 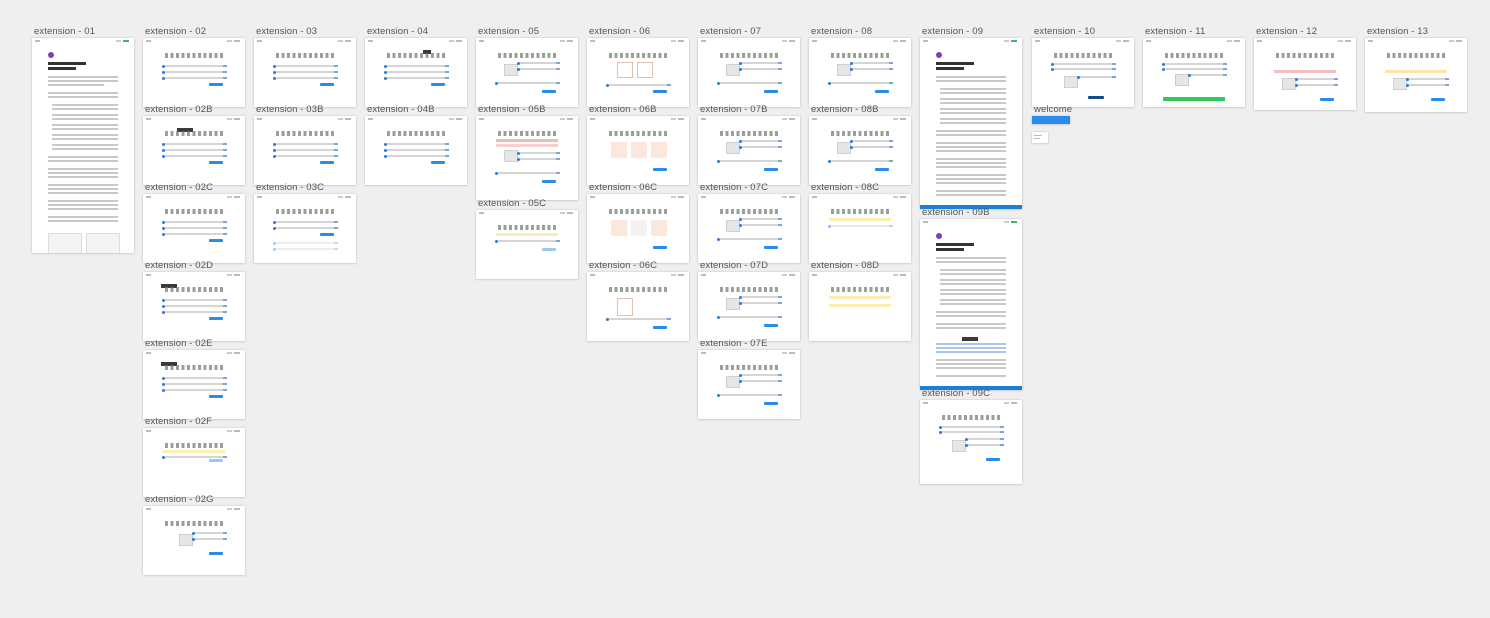 What do you see at coordinates (290, 109) in the screenshot?
I see `frame-label: extension - 03B` at bounding box center [290, 109].